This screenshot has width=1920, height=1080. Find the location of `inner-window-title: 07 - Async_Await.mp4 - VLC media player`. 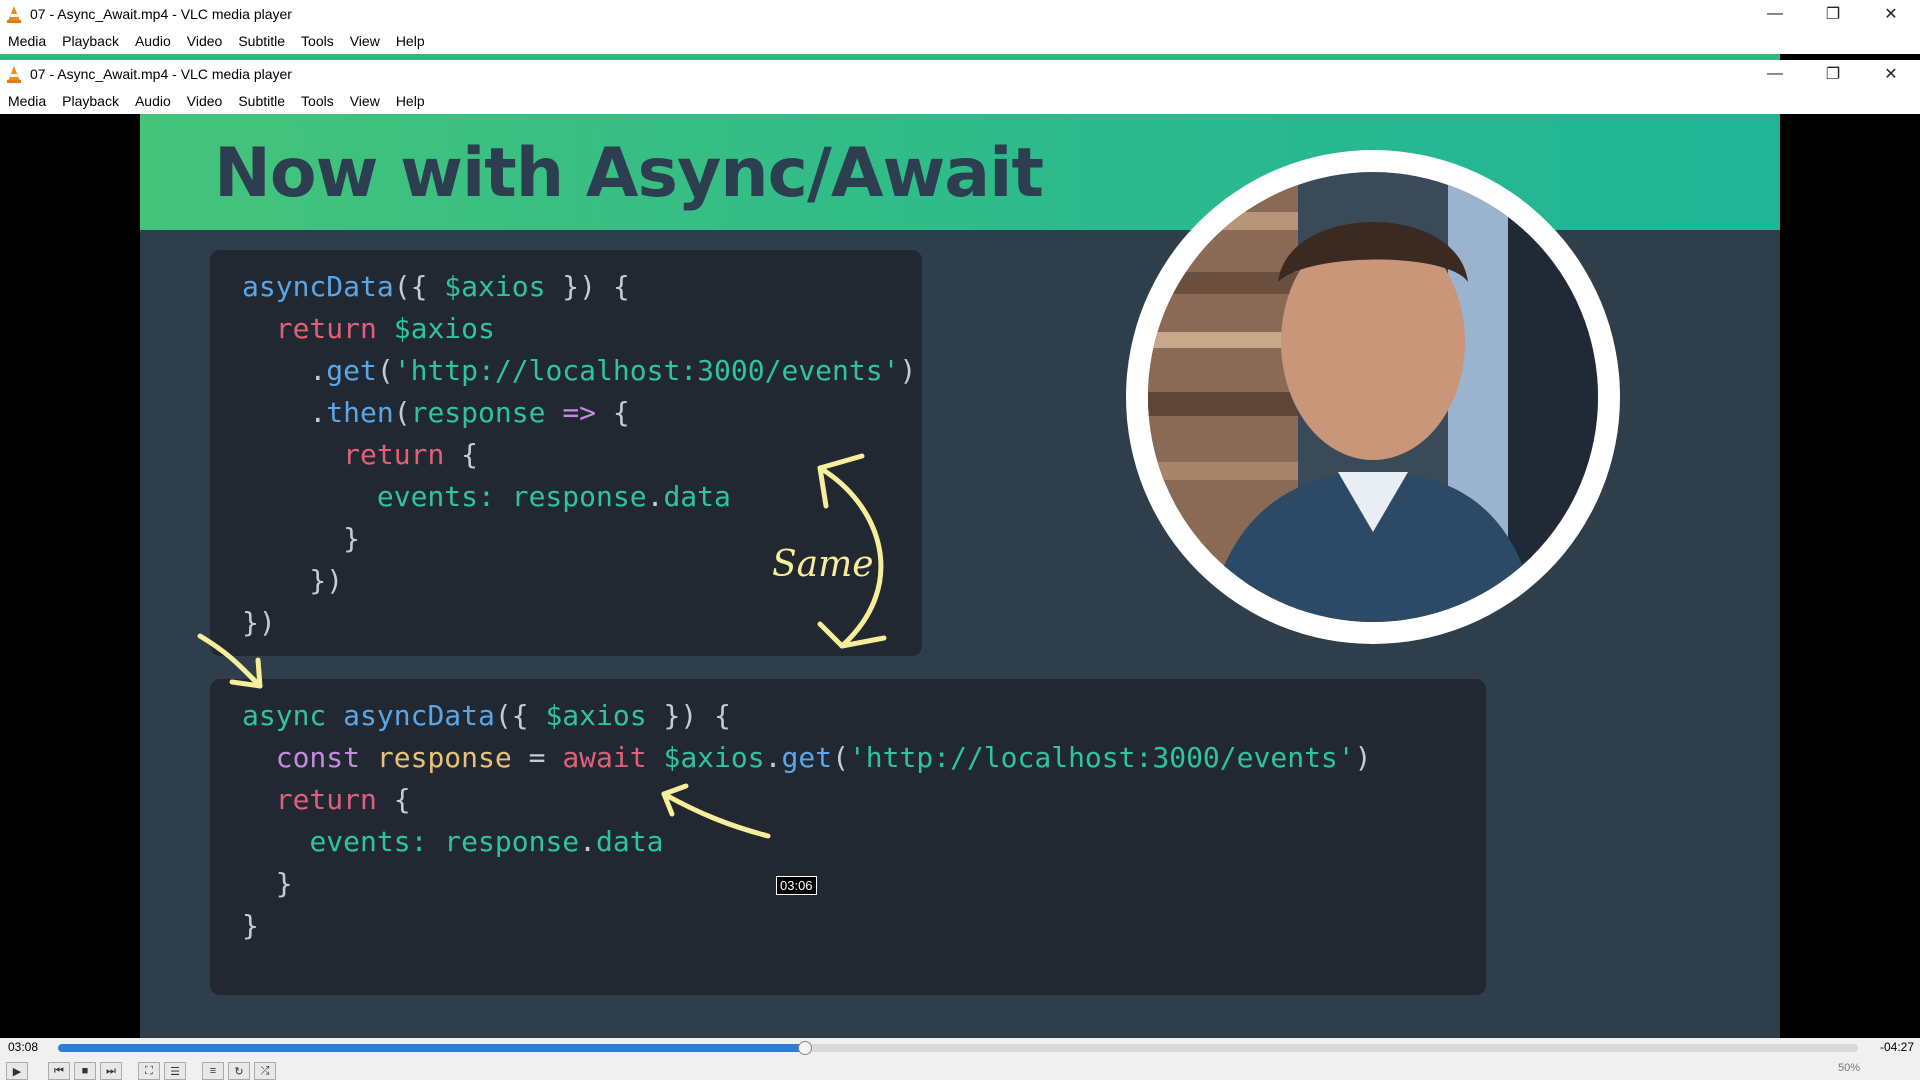

inner-window-title: 07 - Async_Await.mp4 - VLC media player is located at coordinates (161, 74).